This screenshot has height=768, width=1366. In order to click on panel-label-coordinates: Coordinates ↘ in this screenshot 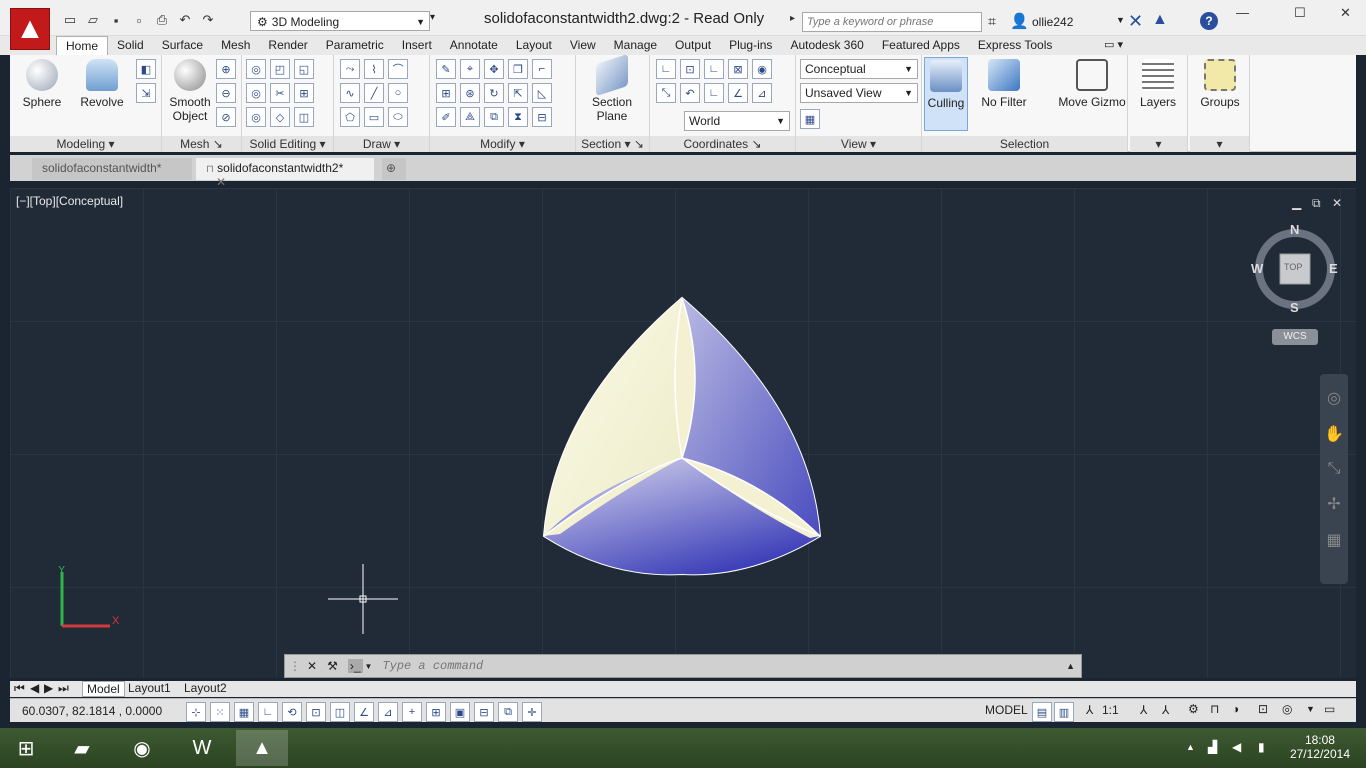, I will do `click(722, 144)`.